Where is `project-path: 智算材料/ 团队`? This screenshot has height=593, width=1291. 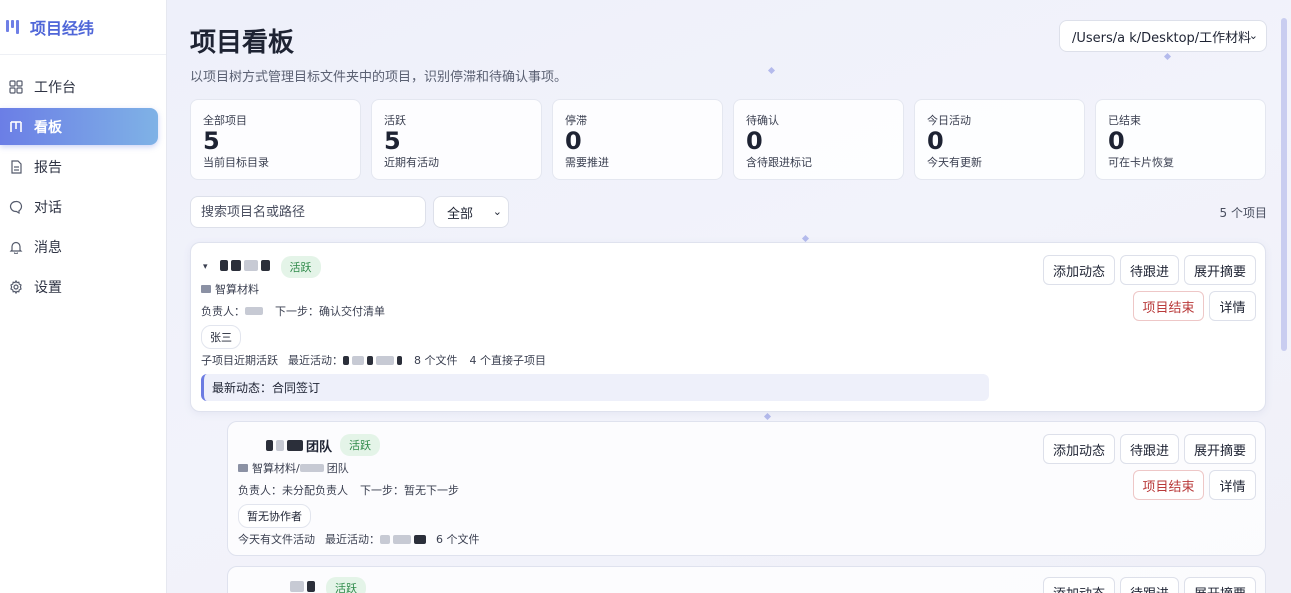
project-path: 智算材料/ 团队 is located at coordinates (293, 468).